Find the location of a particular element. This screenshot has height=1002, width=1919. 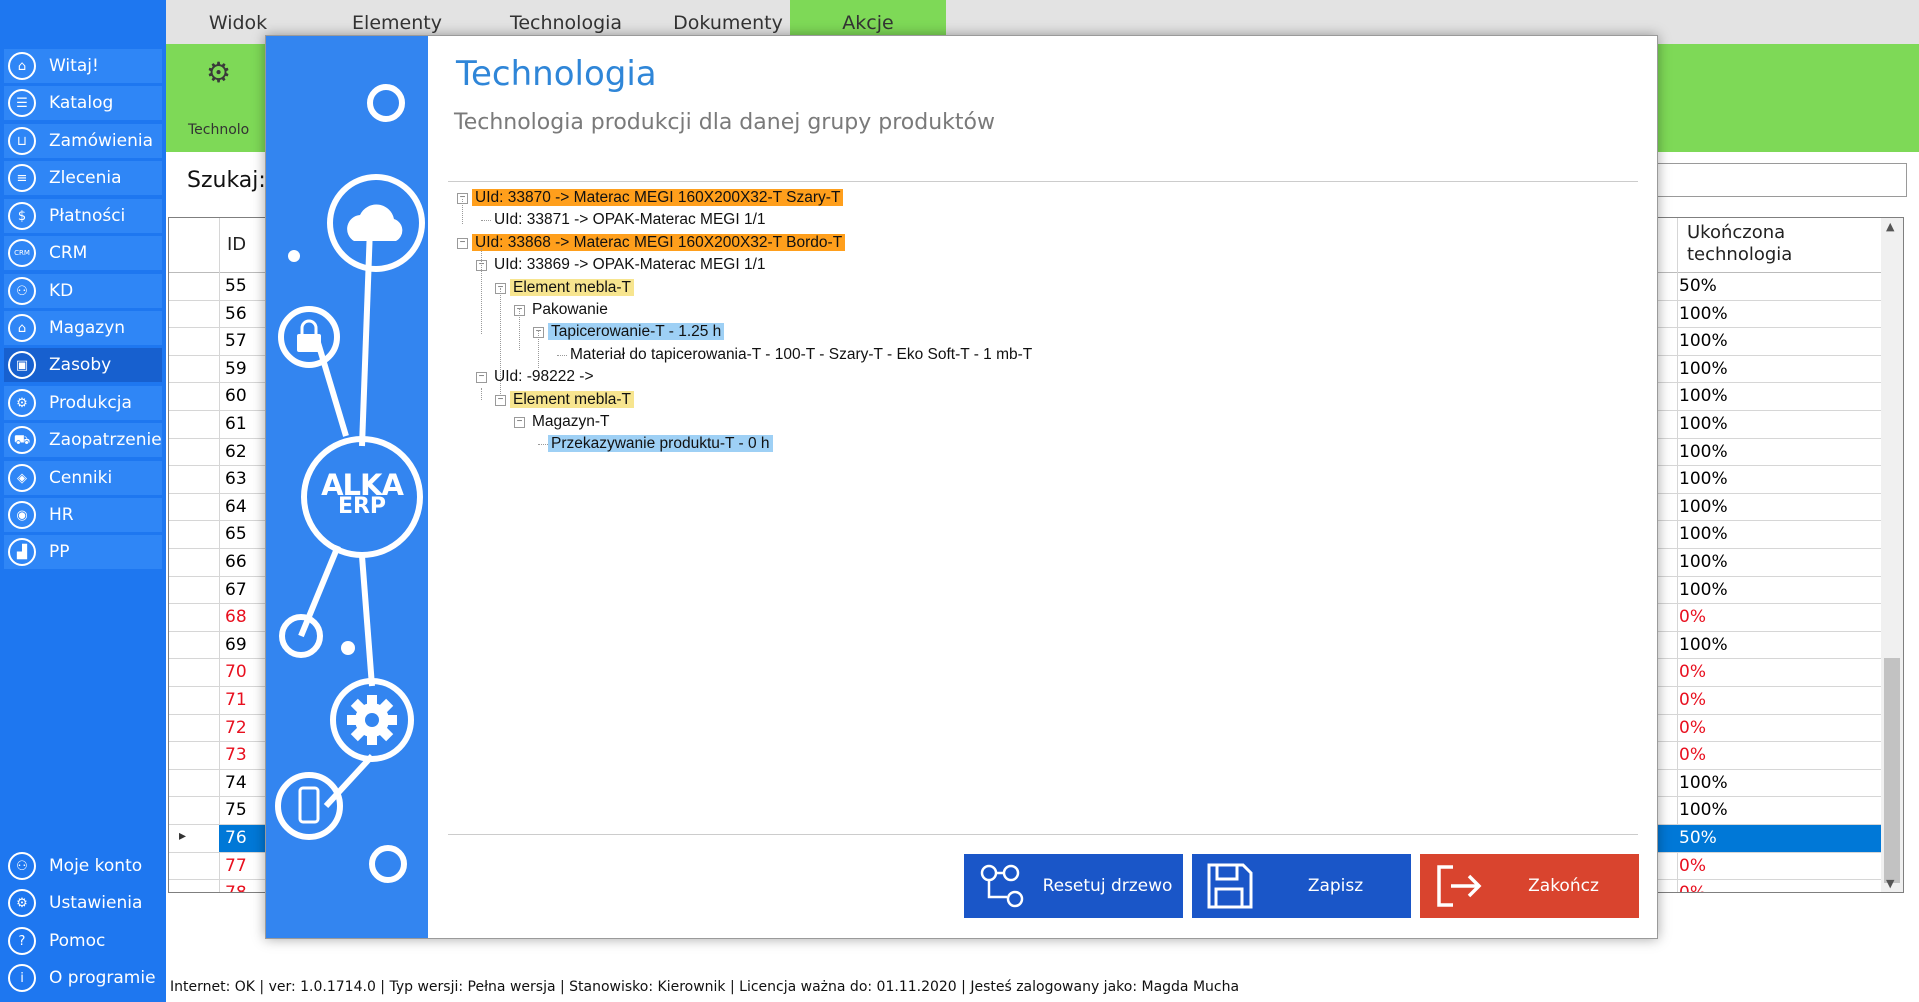

finish-label: Zakończ is located at coordinates (1563, 886).